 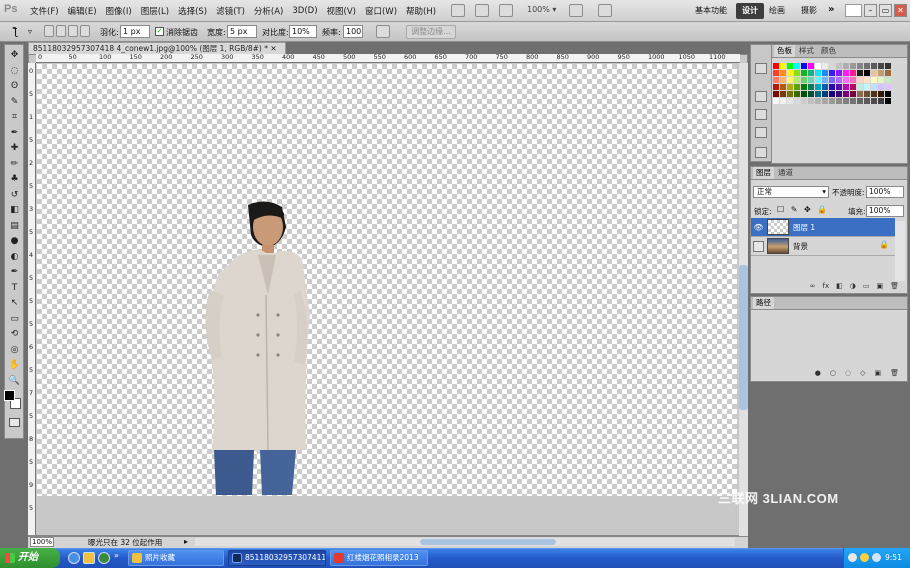 I want to click on tablet-pressure-icon, so click(x=383, y=31).